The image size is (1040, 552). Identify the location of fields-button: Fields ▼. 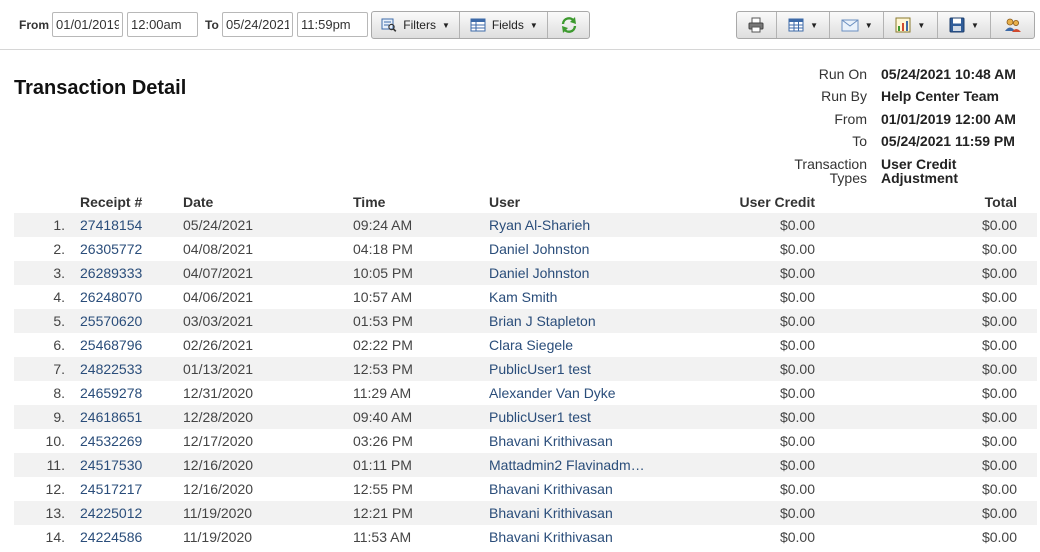
(504, 25).